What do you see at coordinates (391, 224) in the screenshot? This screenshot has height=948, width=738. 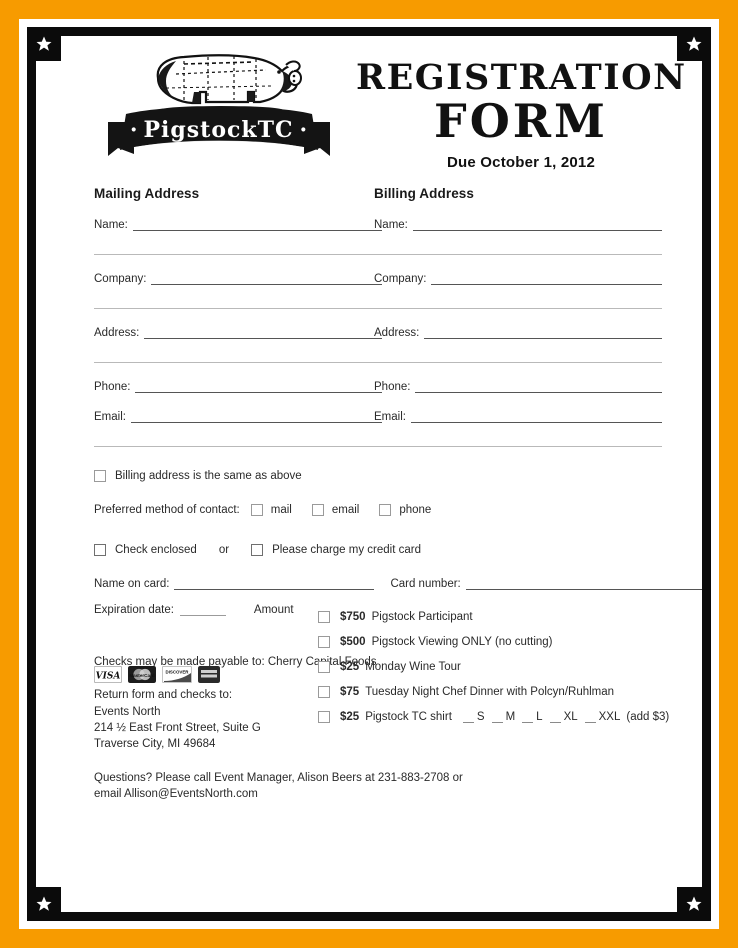 I see `billing-name-label: Name:` at bounding box center [391, 224].